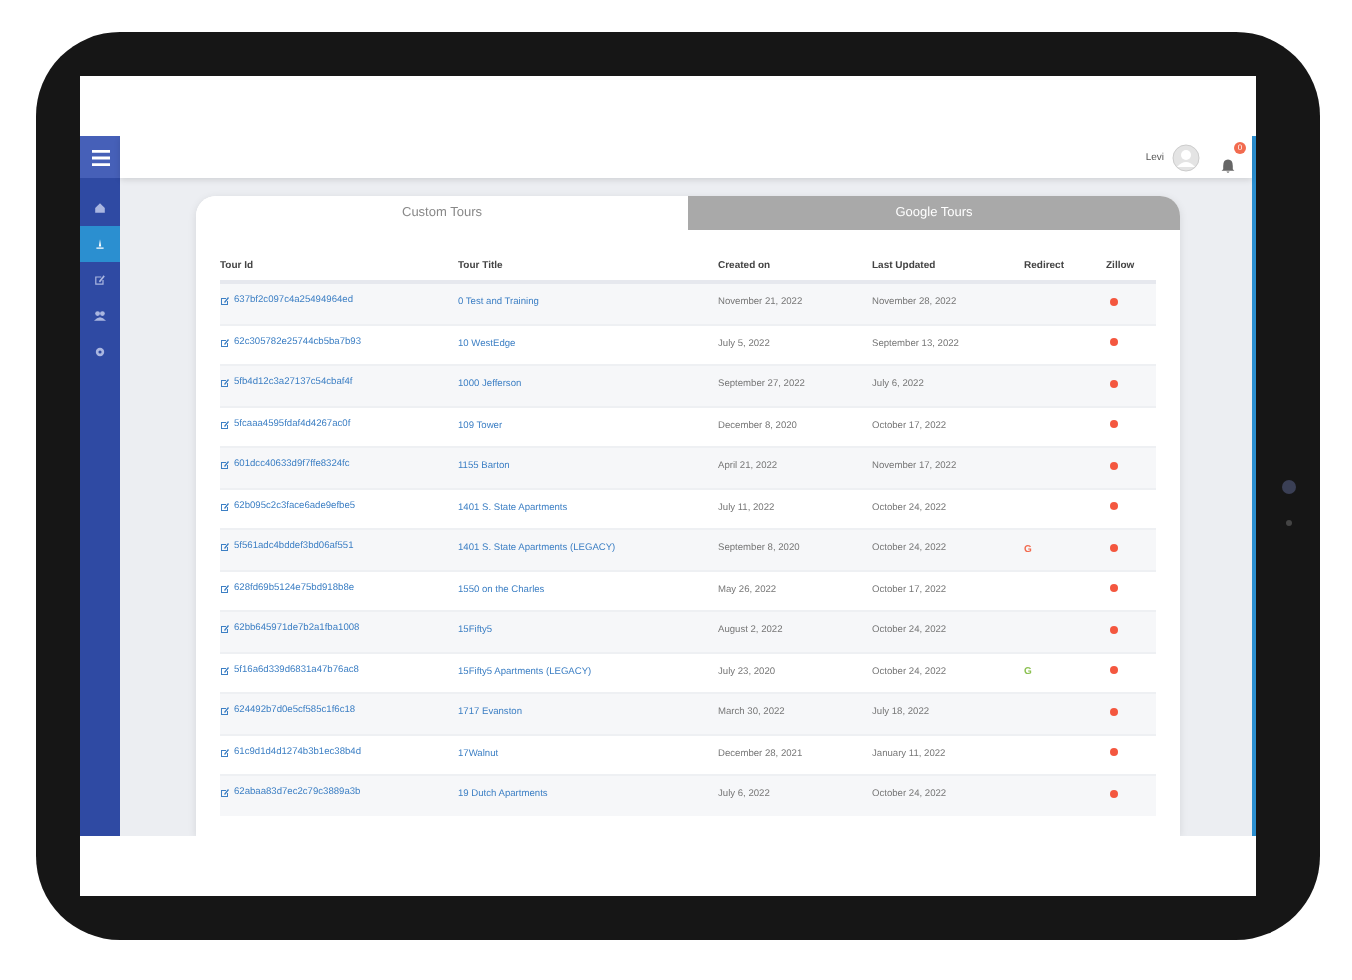 The width and height of the screenshot is (1352, 980). I want to click on menu-button, so click(100, 157).